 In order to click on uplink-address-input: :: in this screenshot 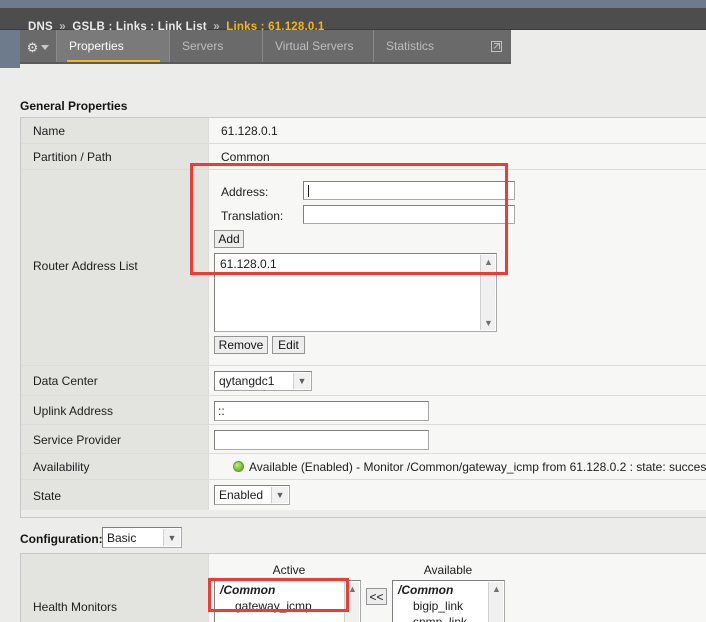, I will do `click(321, 411)`.